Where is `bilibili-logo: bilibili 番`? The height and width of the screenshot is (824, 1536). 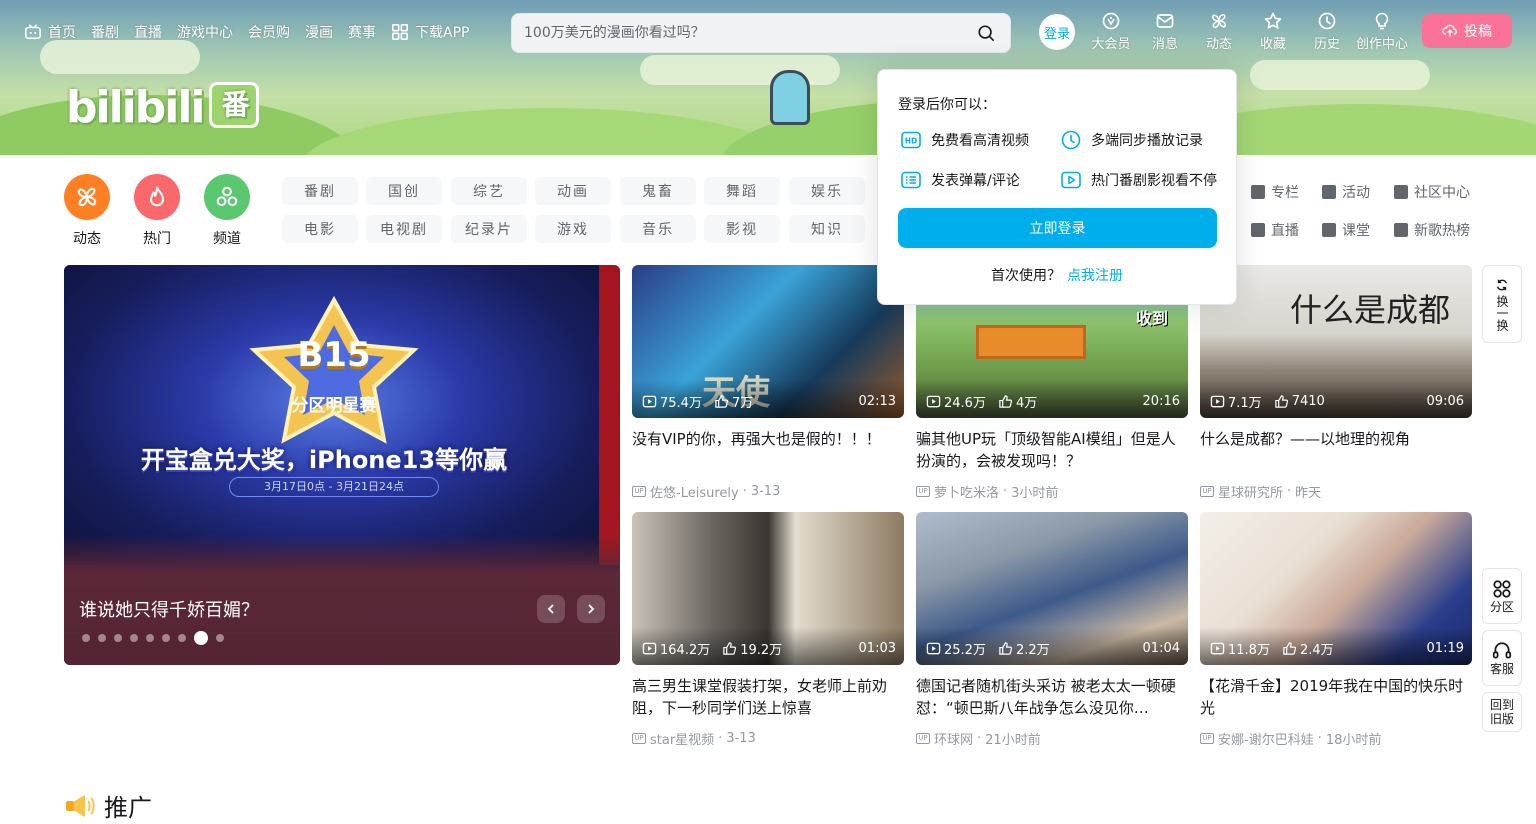 bilibili-logo: bilibili 番 is located at coordinates (163, 107).